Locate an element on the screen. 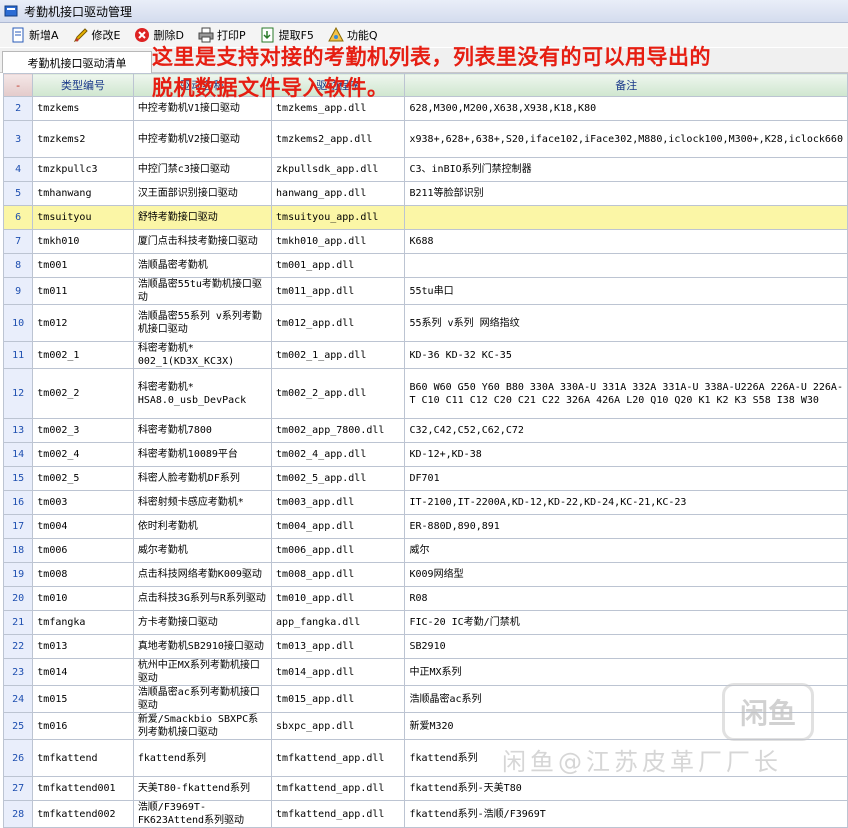  driver-name-cell: 舒特考勤接口驱动 is located at coordinates (202, 217).